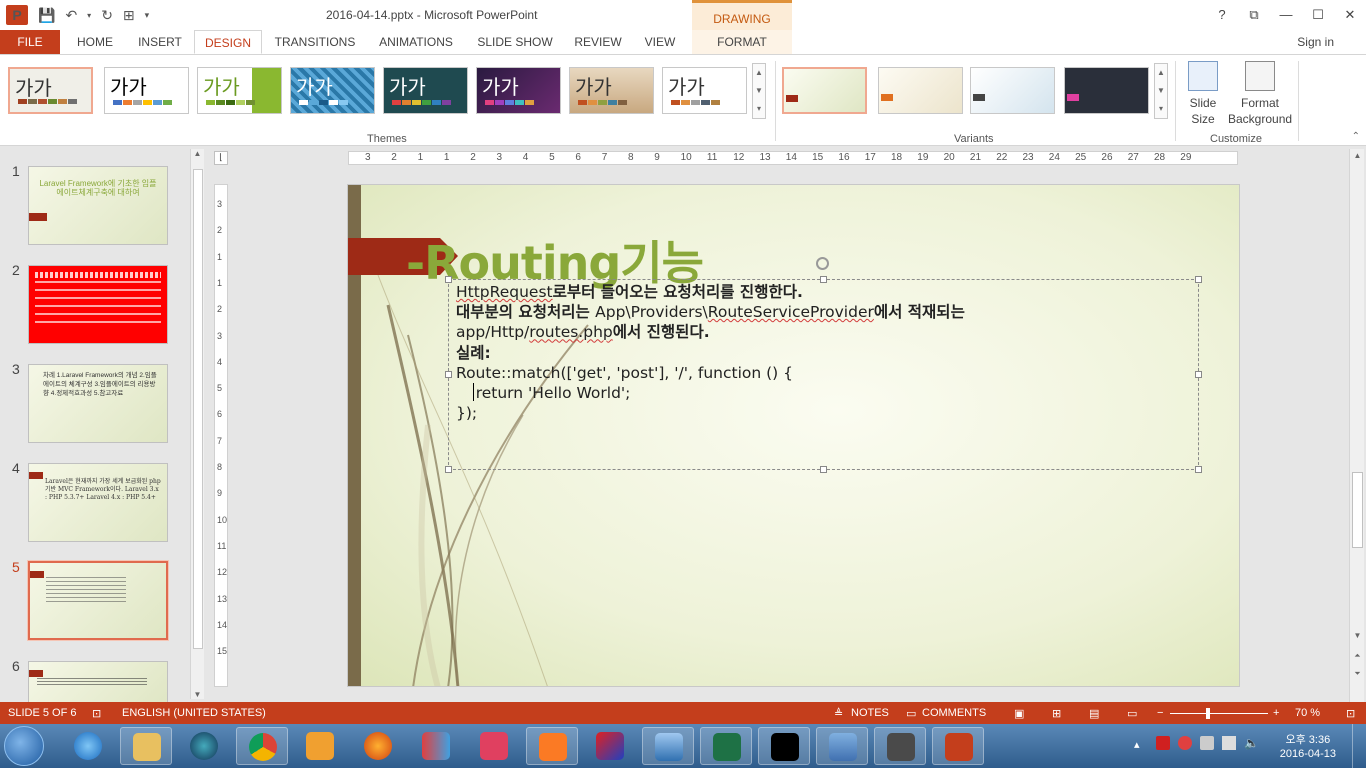  Describe the element at coordinates (1350, 713) in the screenshot. I see `fit-slide-icon: ⊡` at that location.